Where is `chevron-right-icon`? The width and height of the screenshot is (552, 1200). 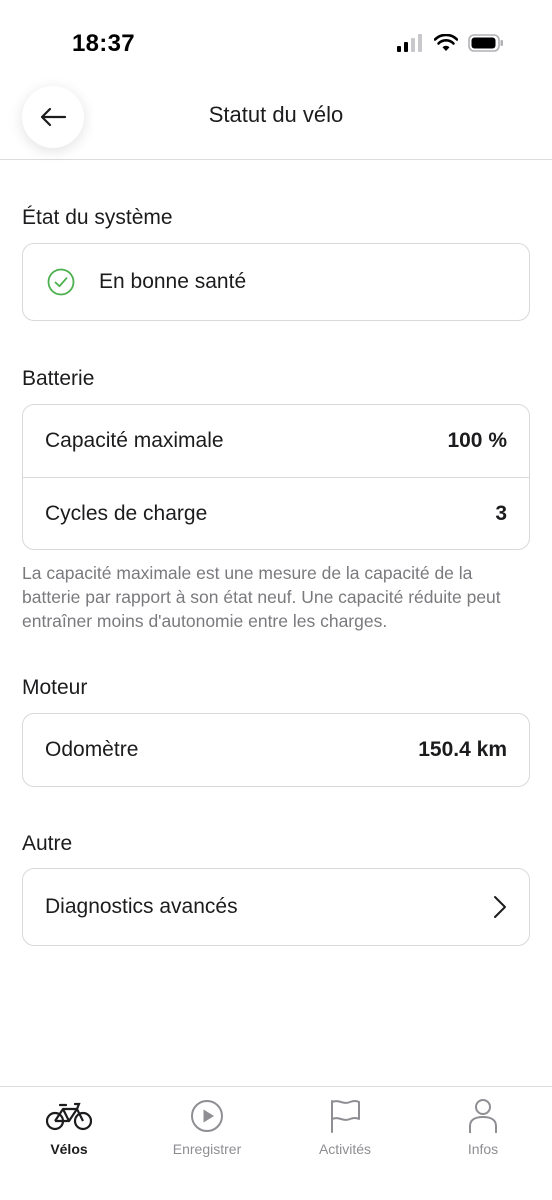 chevron-right-icon is located at coordinates (500, 907).